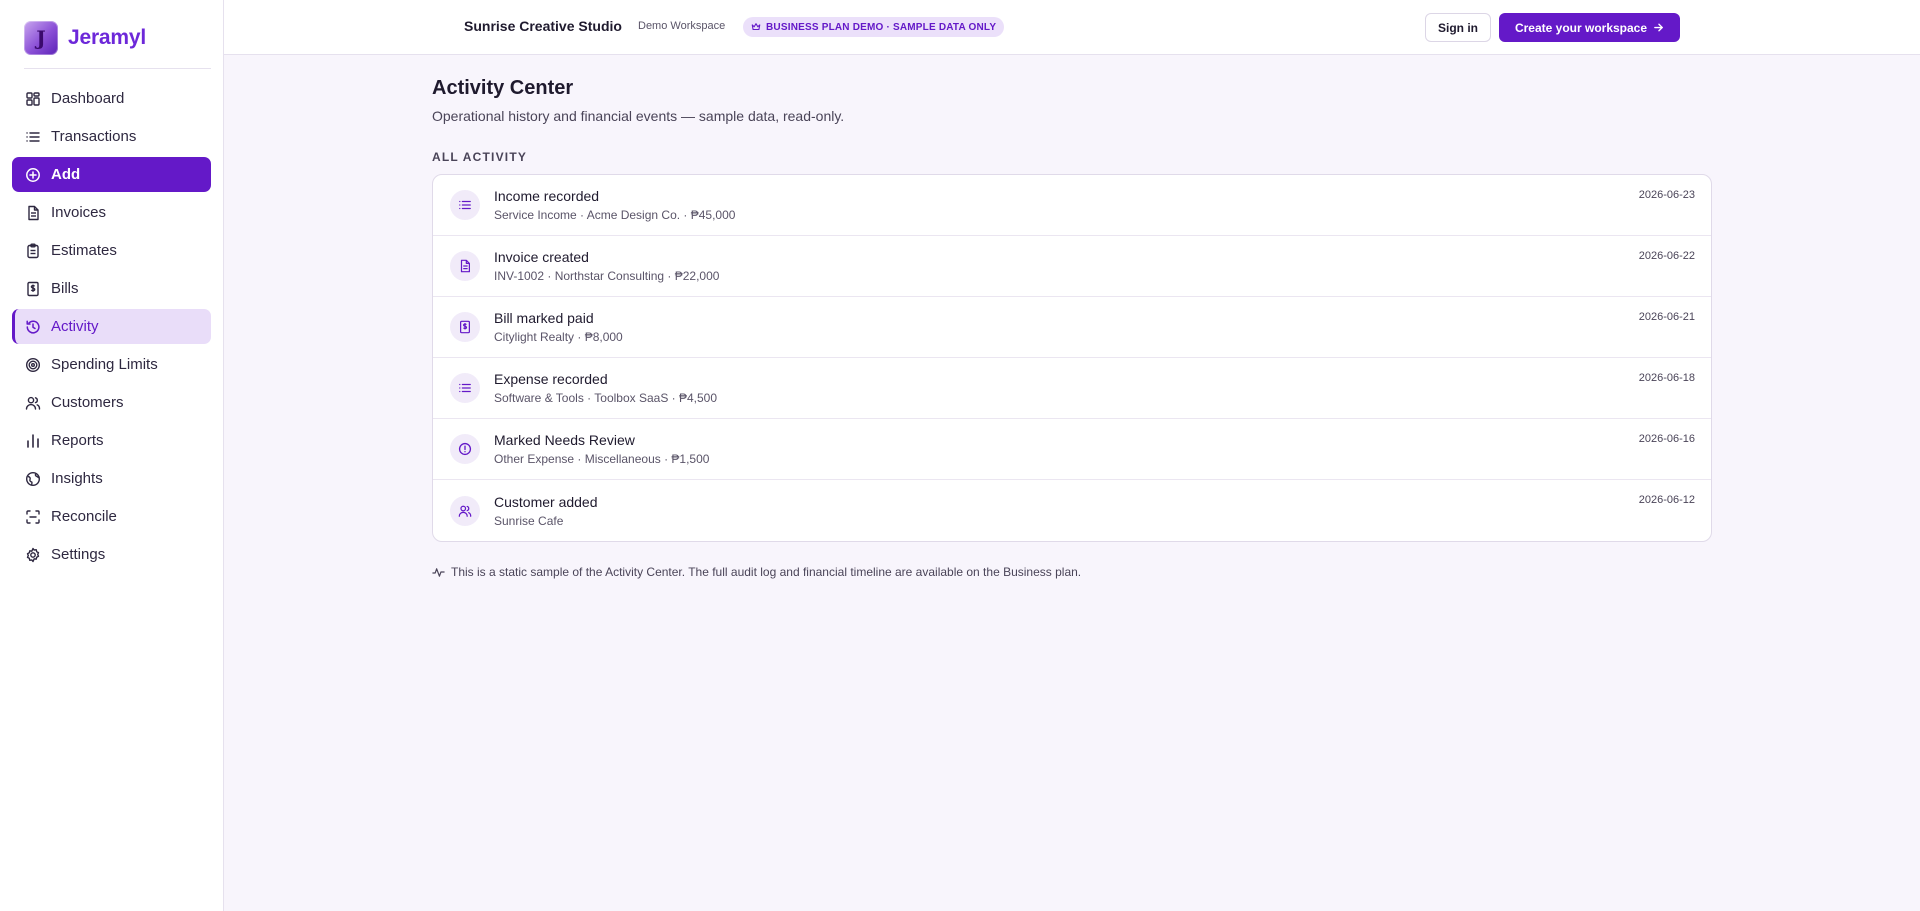 This screenshot has height=911, width=1920. What do you see at coordinates (606, 398) in the screenshot?
I see `activity-detail: Software & Tools · Toolbox SaaS · ₱4,500` at bounding box center [606, 398].